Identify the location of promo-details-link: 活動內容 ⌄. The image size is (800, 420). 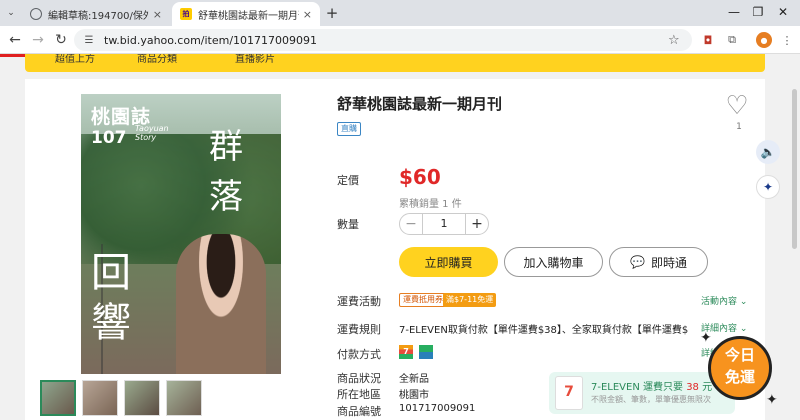
(724, 300).